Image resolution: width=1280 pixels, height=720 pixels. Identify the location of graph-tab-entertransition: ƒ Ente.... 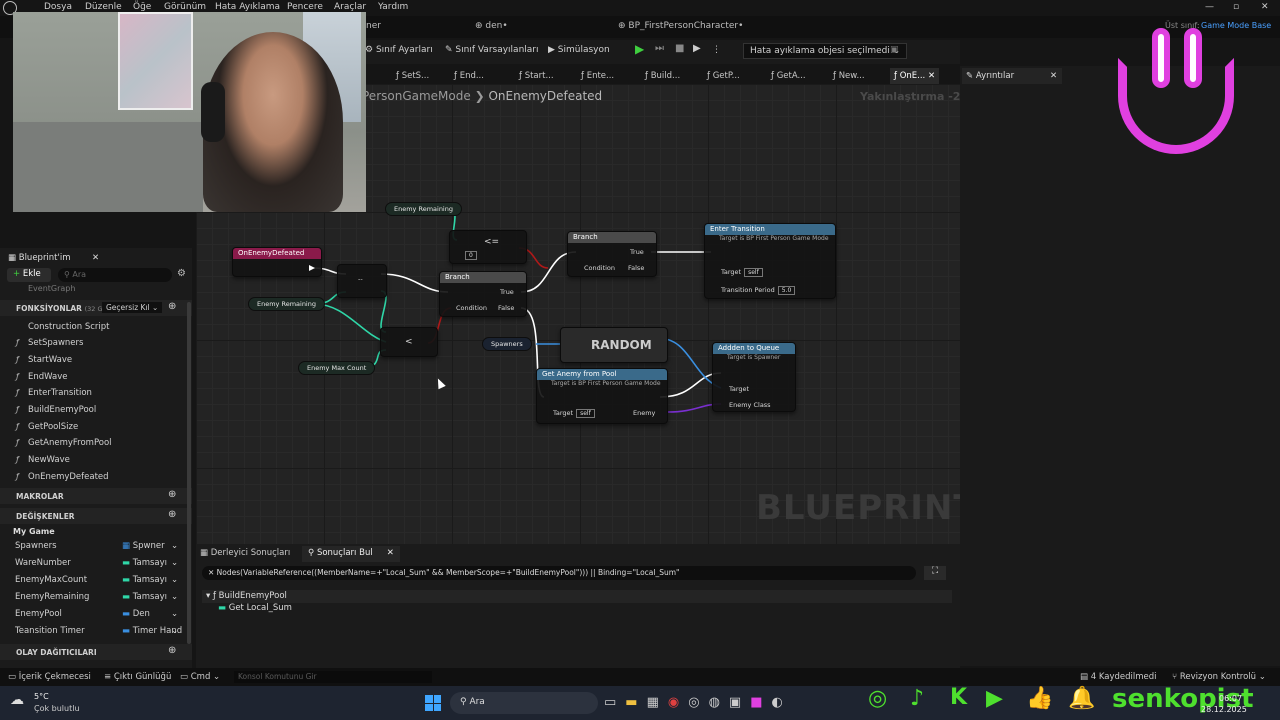
(597, 76).